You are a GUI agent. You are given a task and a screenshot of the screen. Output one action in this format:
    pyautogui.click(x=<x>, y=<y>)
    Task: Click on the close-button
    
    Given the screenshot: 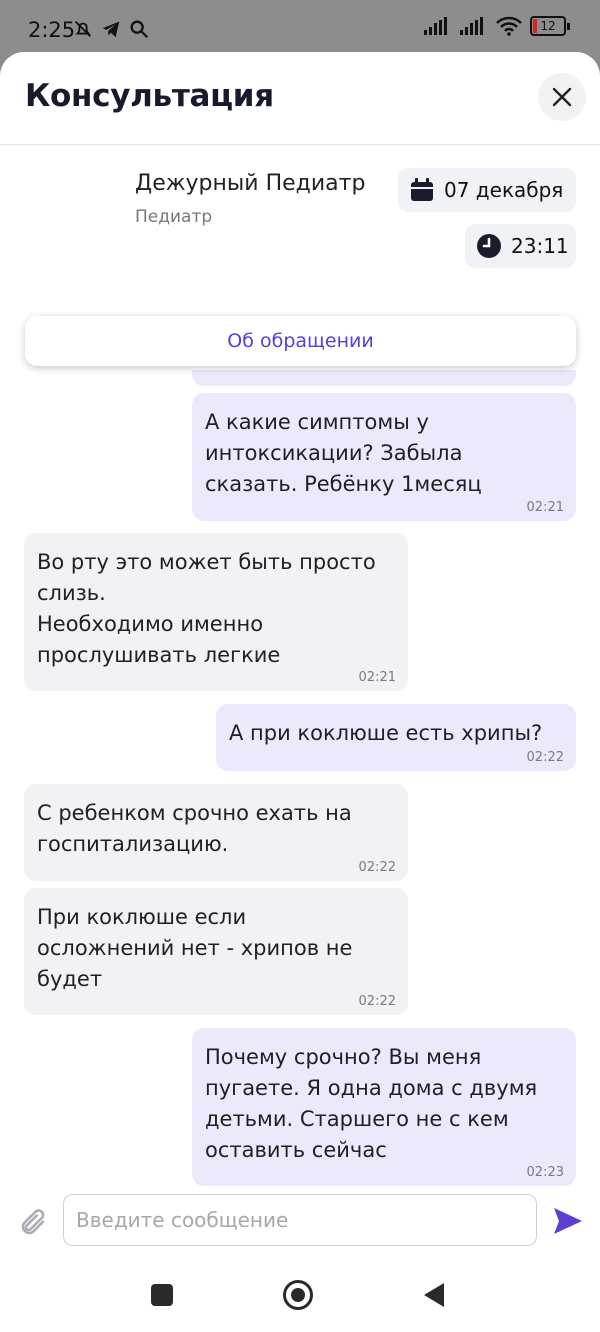 What is the action you would take?
    pyautogui.click(x=562, y=97)
    